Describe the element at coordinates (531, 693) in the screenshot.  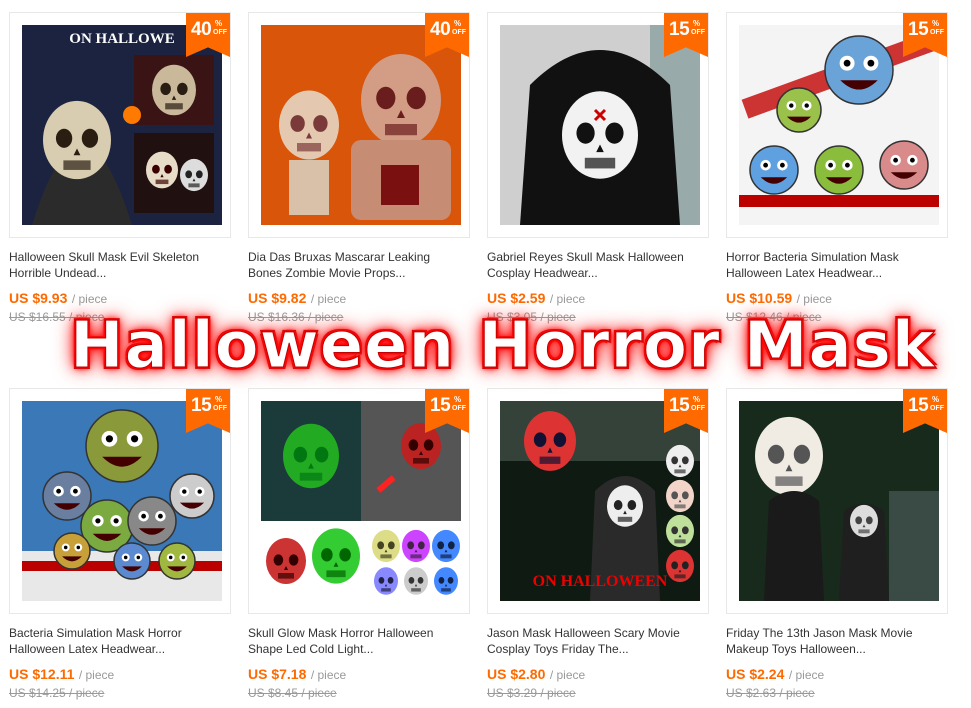
I see `original-price: US $3.29 / piece` at that location.